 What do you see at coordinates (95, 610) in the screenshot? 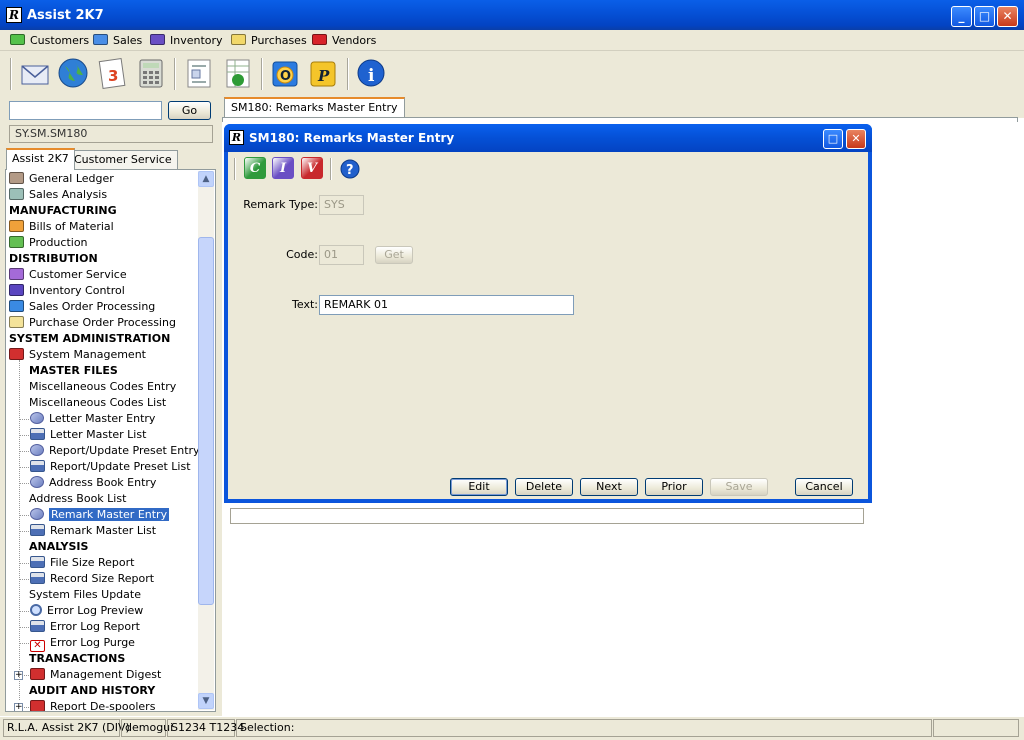
I see `tree-item-label: Error Log Preview` at bounding box center [95, 610].